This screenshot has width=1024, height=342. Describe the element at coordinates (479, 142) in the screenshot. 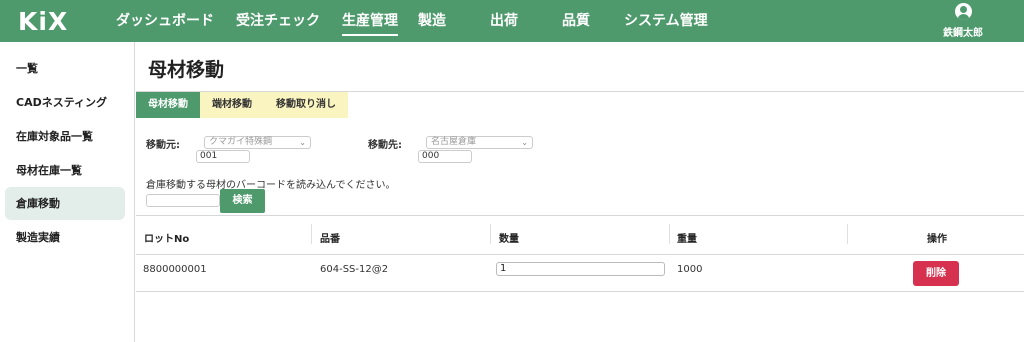

I see `to-select: 名古屋倉庫 ⌄` at that location.